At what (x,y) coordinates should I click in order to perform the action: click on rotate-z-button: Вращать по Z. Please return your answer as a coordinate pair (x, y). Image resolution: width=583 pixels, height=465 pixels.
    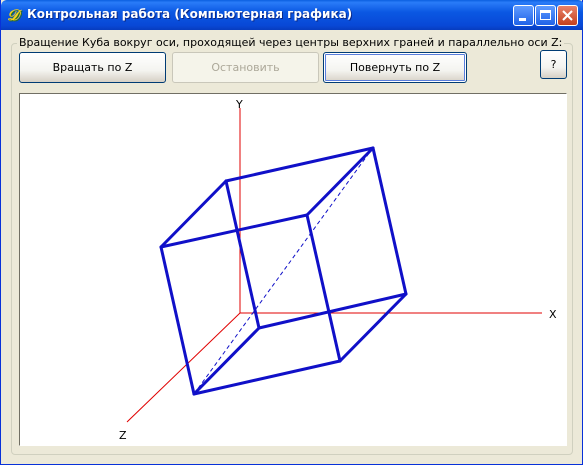
    Looking at the image, I should click on (92, 67).